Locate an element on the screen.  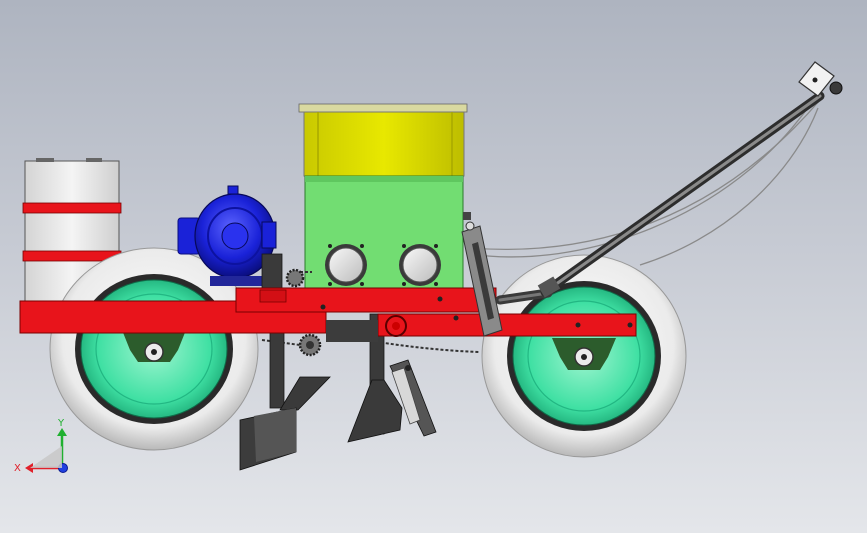
motor-sprocket is located at coordinates (295, 278).